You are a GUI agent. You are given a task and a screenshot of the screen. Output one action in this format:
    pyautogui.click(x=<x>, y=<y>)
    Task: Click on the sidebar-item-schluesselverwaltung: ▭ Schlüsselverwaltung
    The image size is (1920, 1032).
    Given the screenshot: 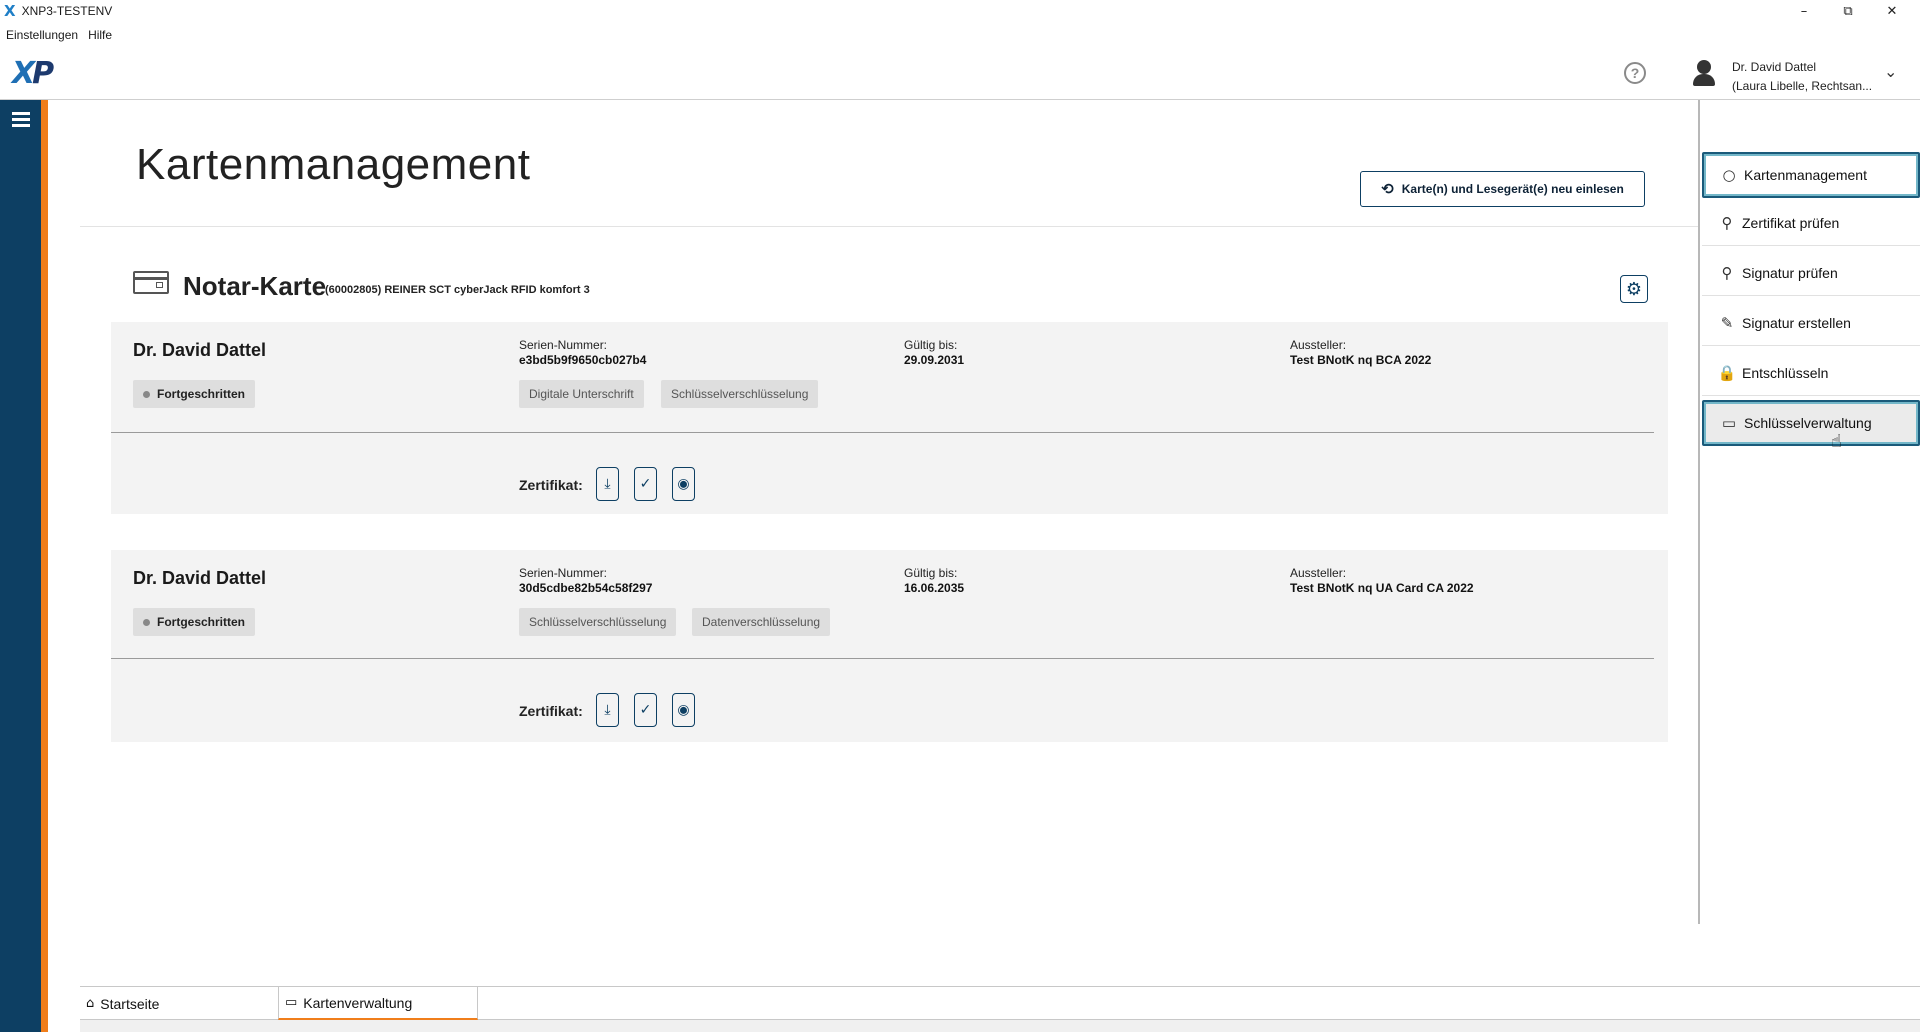 What is the action you would take?
    pyautogui.click(x=1811, y=423)
    